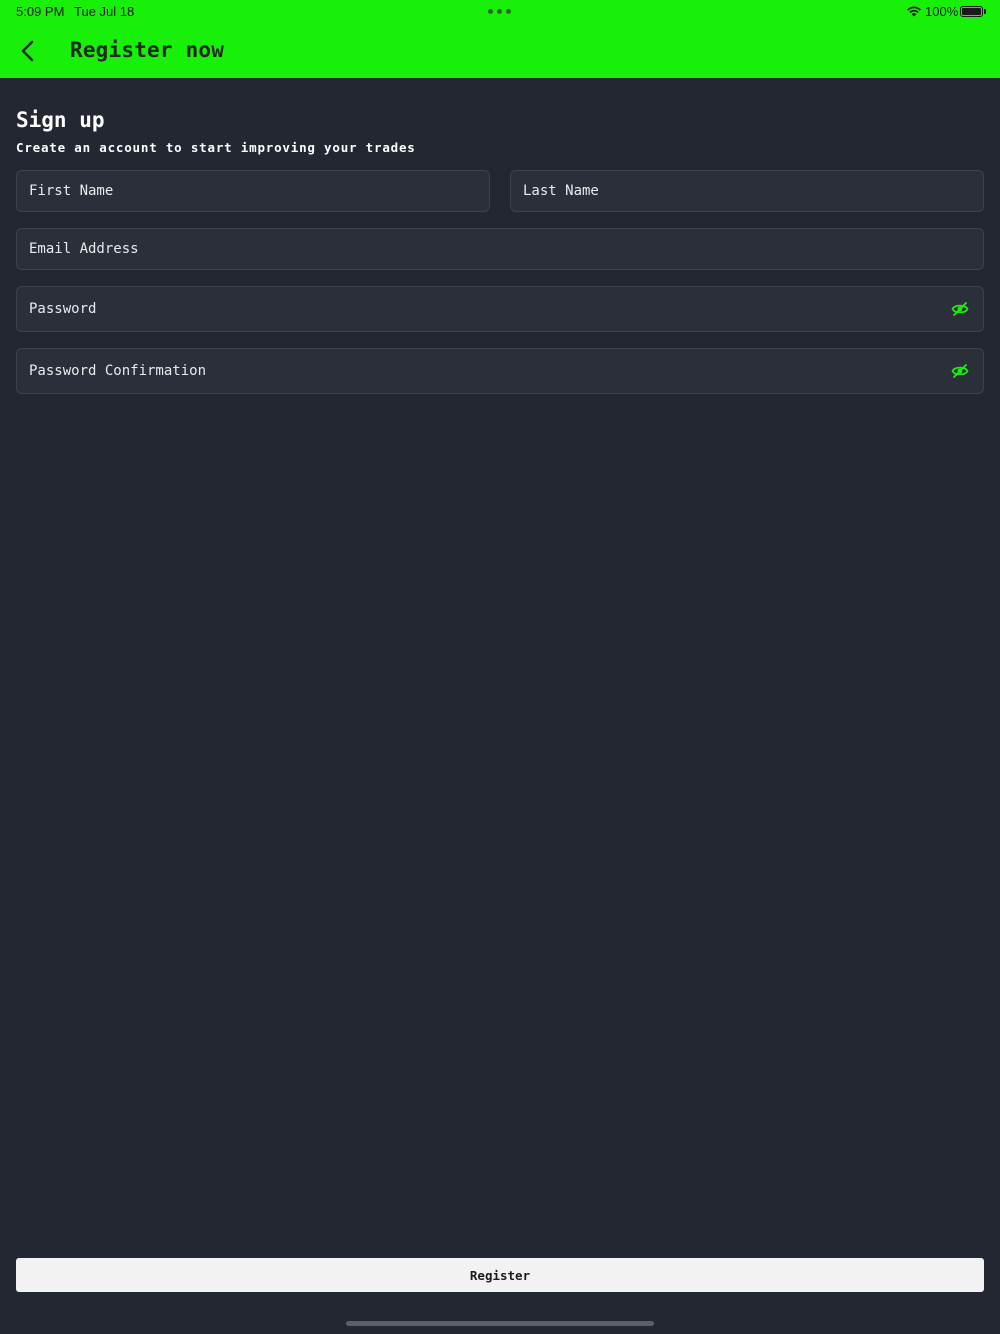  I want to click on status-date: Tue Jul 18, so click(104, 11).